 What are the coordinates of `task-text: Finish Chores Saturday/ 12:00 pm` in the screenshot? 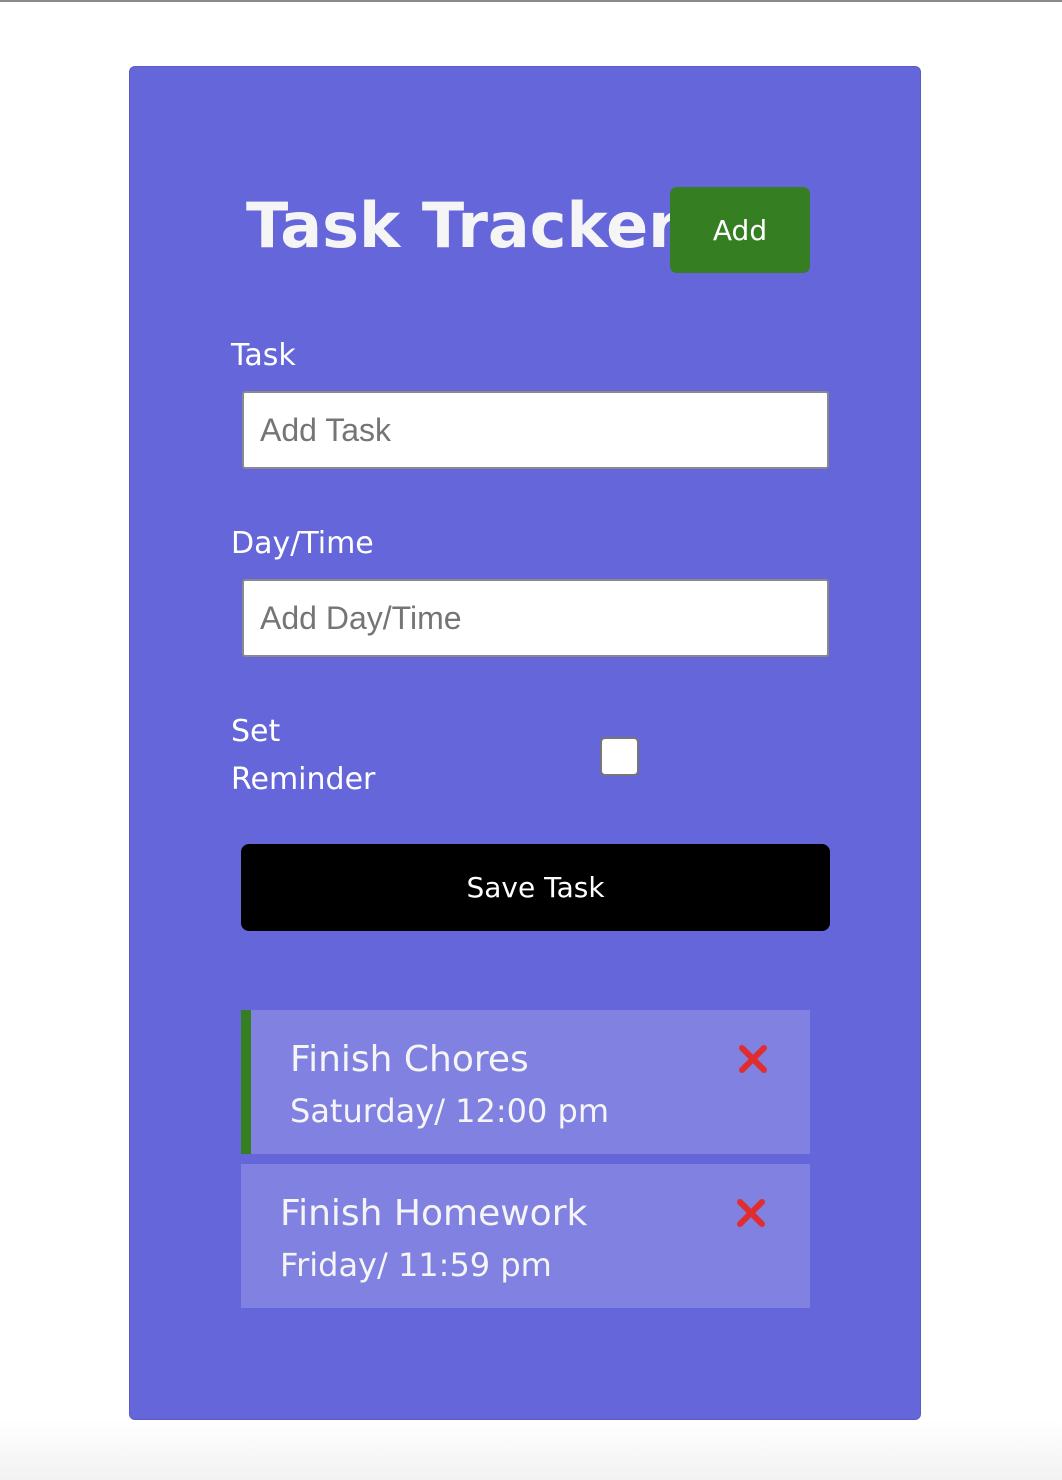 It's located at (449, 1085).